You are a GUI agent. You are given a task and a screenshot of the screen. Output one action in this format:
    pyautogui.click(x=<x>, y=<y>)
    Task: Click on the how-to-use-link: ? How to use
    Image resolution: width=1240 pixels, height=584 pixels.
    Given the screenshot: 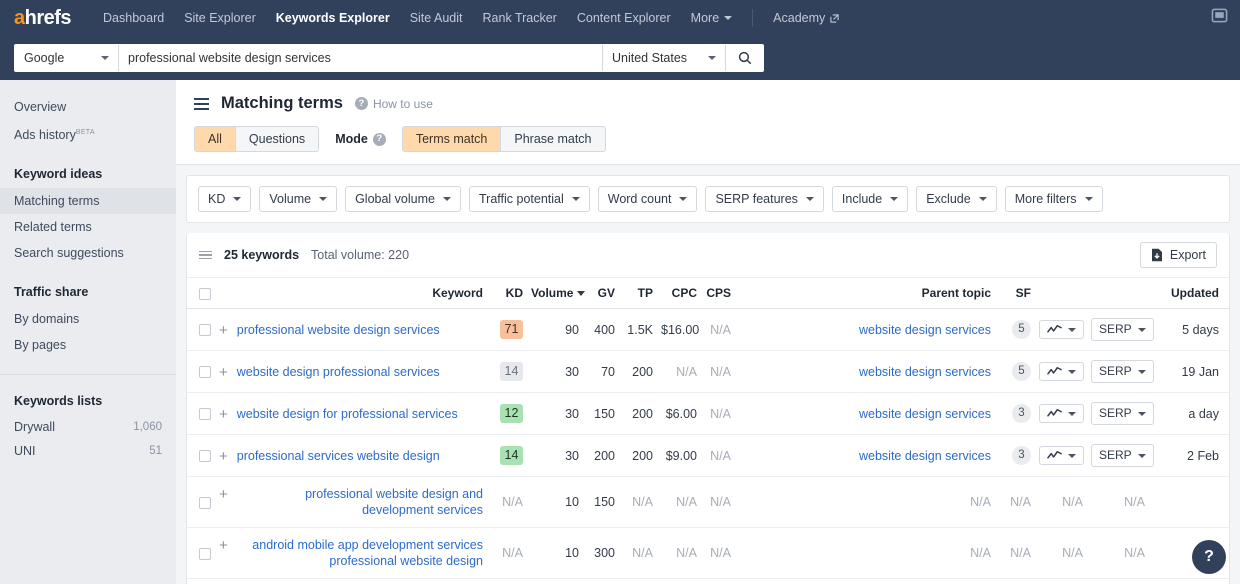 What is the action you would take?
    pyautogui.click(x=393, y=104)
    